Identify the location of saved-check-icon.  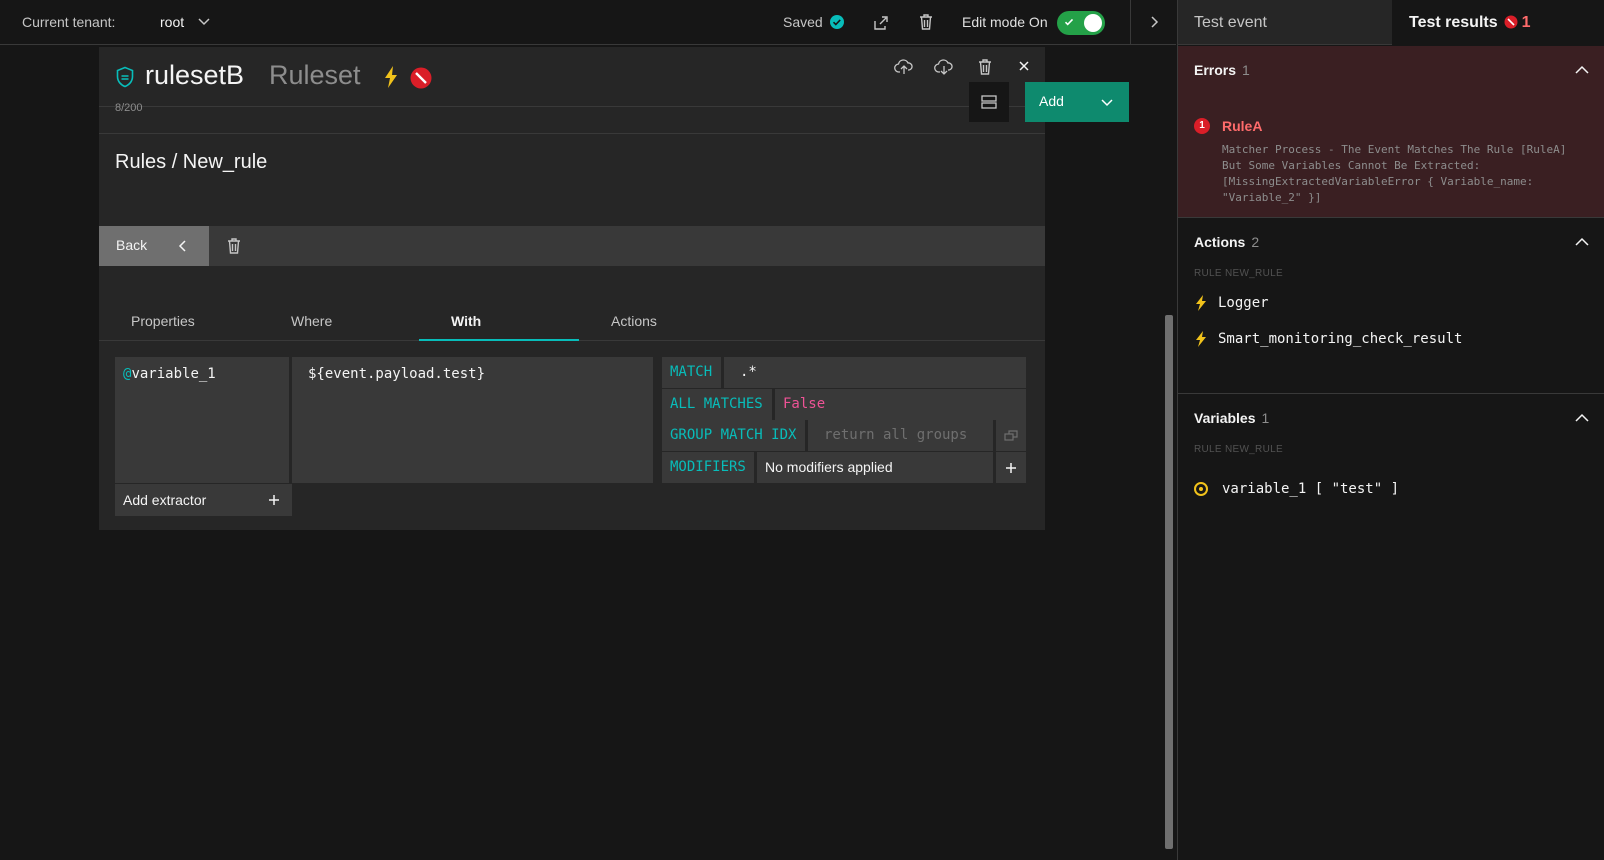
(837, 22).